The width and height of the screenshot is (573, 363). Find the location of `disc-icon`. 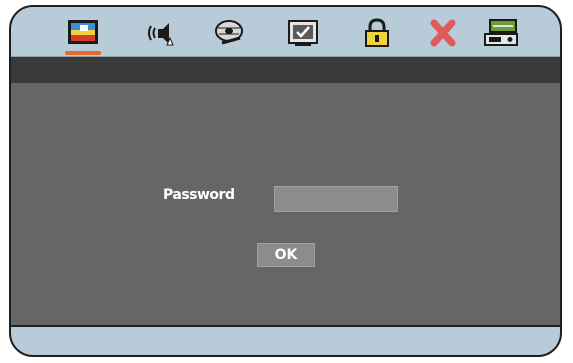

disc-icon is located at coordinates (229, 32).